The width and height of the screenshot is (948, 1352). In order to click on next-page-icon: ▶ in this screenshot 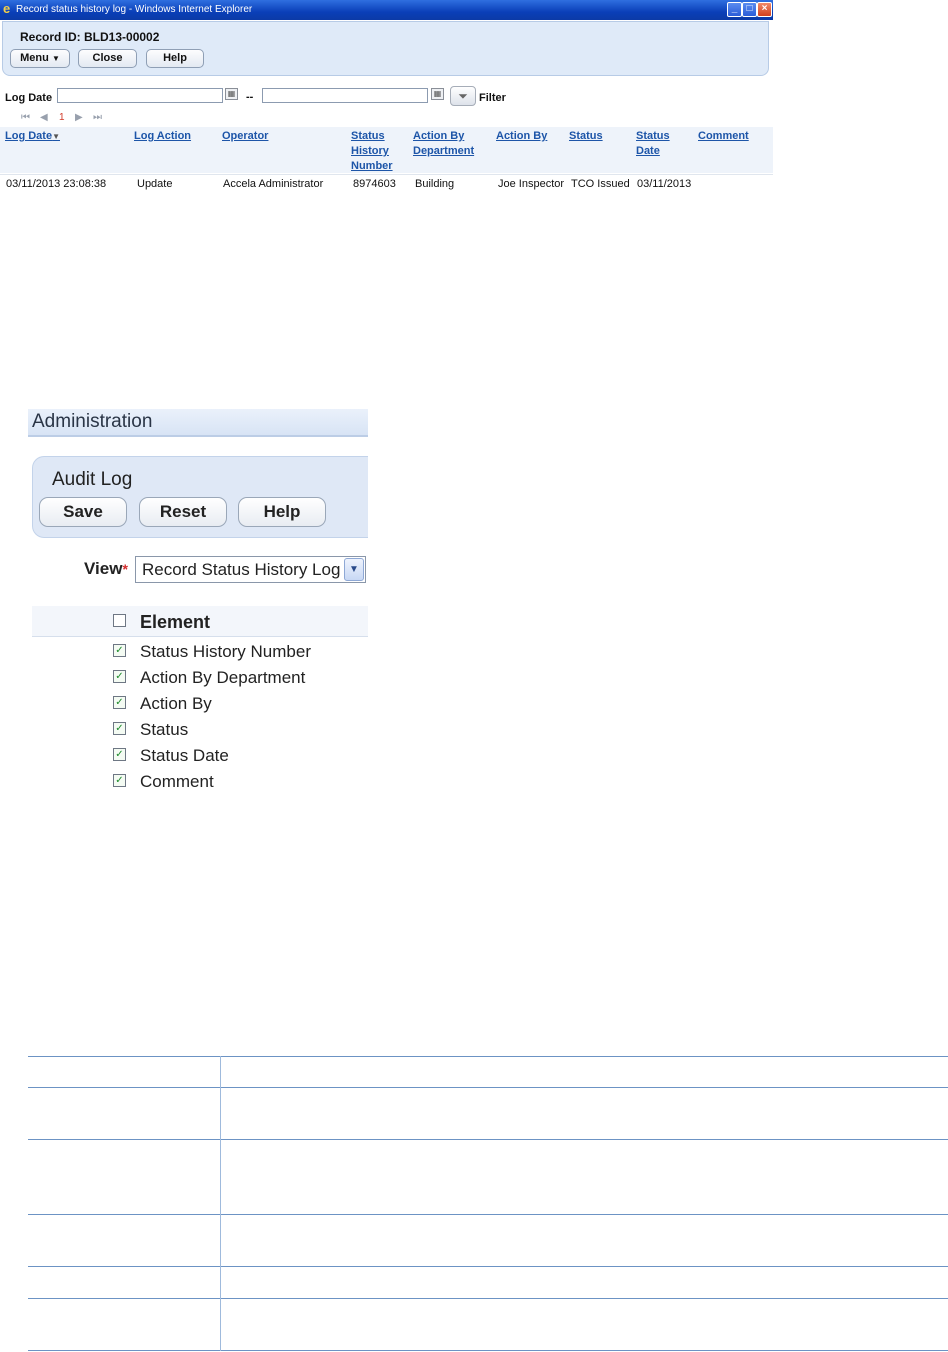, I will do `click(79, 118)`.